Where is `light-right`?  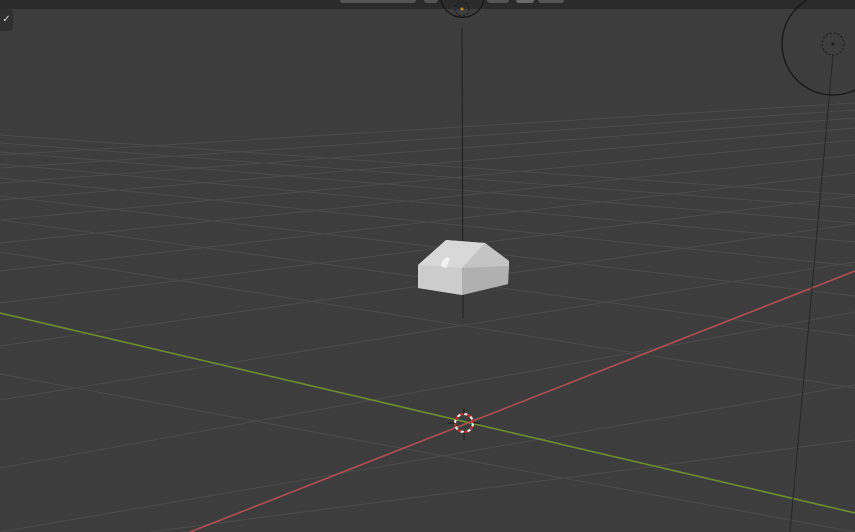 light-right is located at coordinates (818, 48).